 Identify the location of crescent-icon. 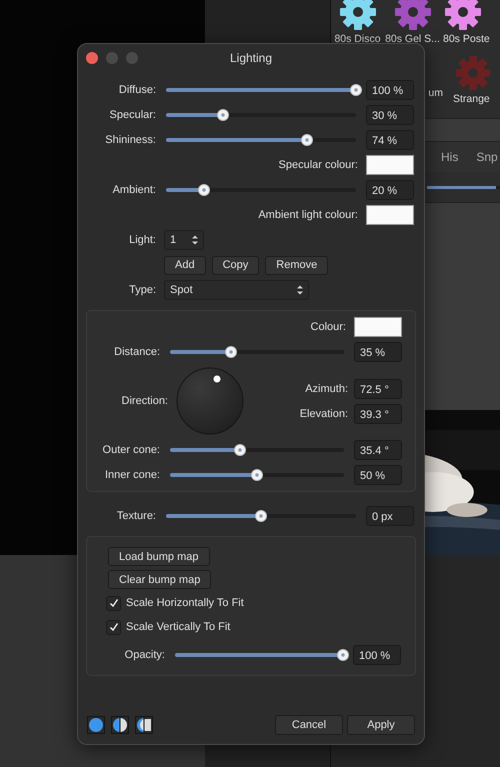
(144, 725).